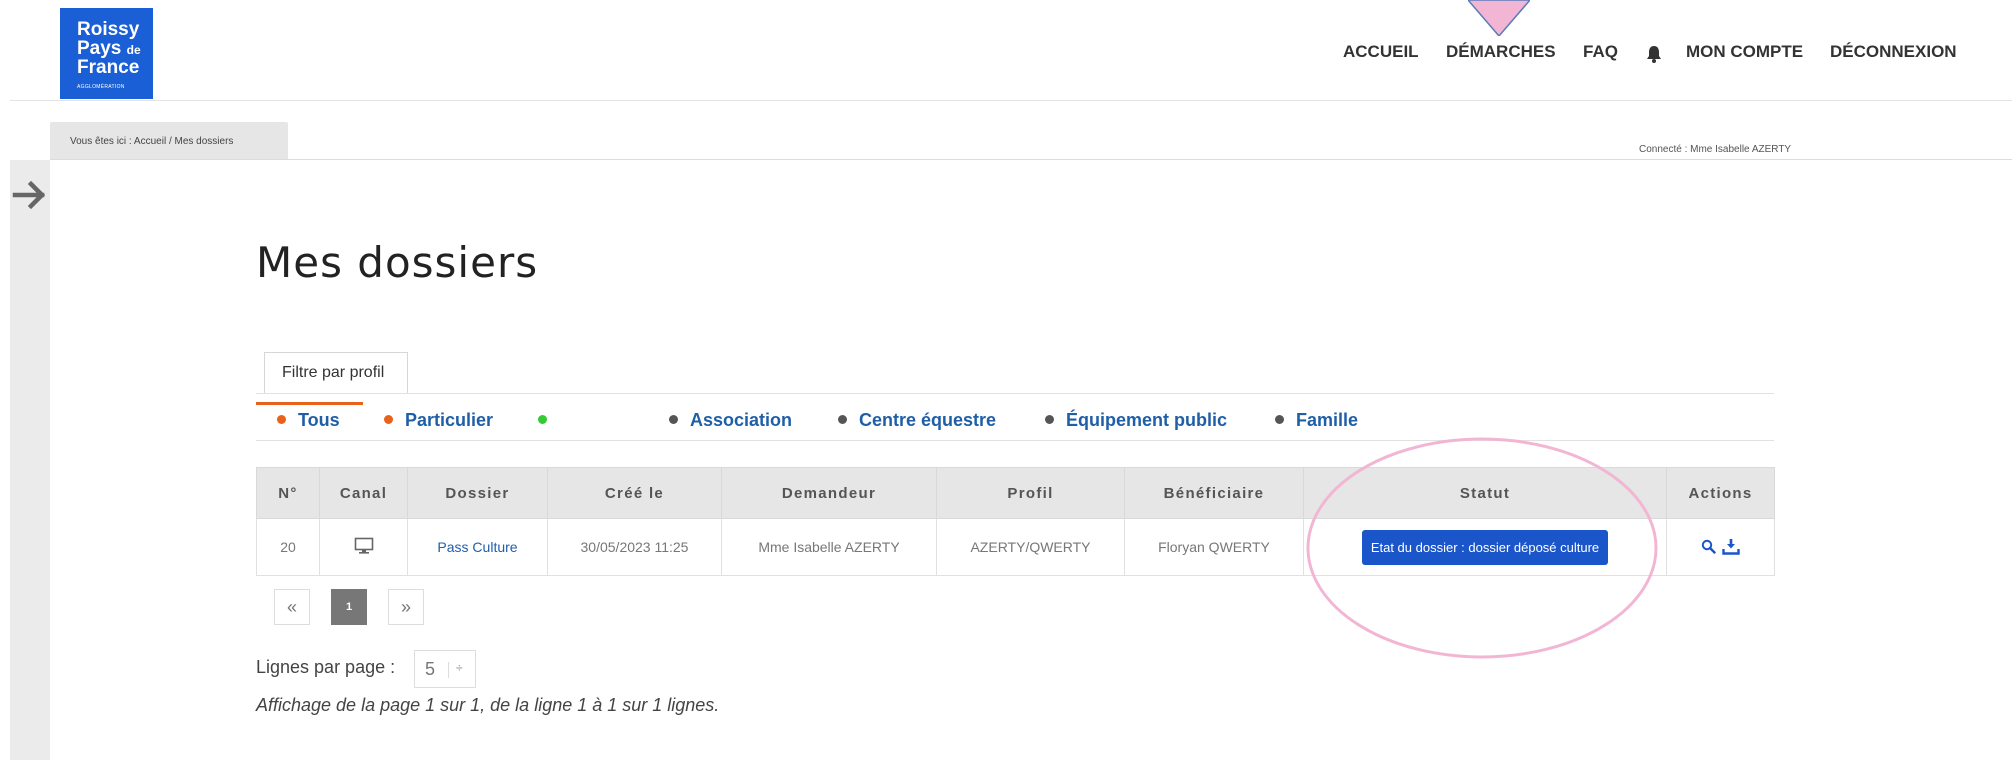  Describe the element at coordinates (1720, 547) in the screenshot. I see `cell-actions` at that location.